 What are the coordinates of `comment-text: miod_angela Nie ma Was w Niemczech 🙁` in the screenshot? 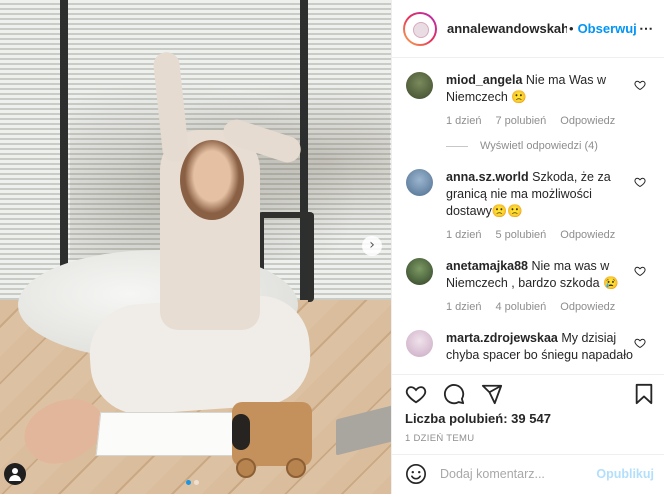 It's located at (541, 89).